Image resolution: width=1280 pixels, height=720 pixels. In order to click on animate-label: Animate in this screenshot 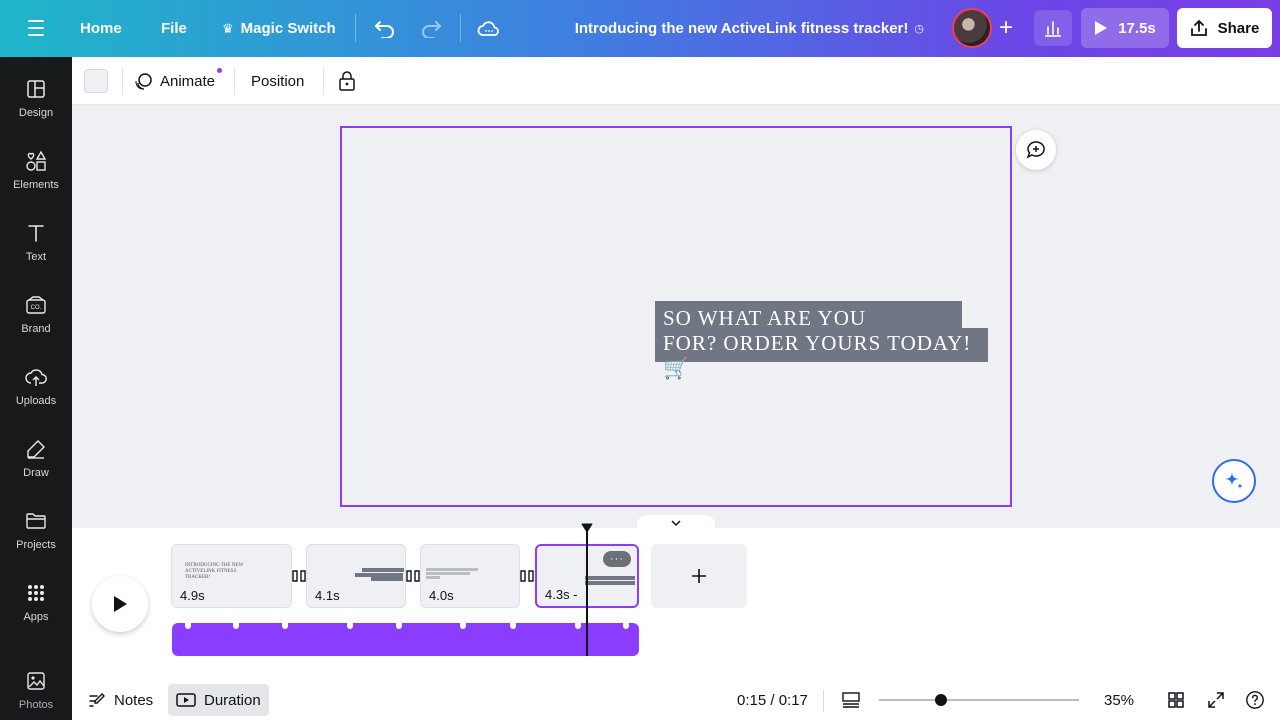, I will do `click(188, 81)`.